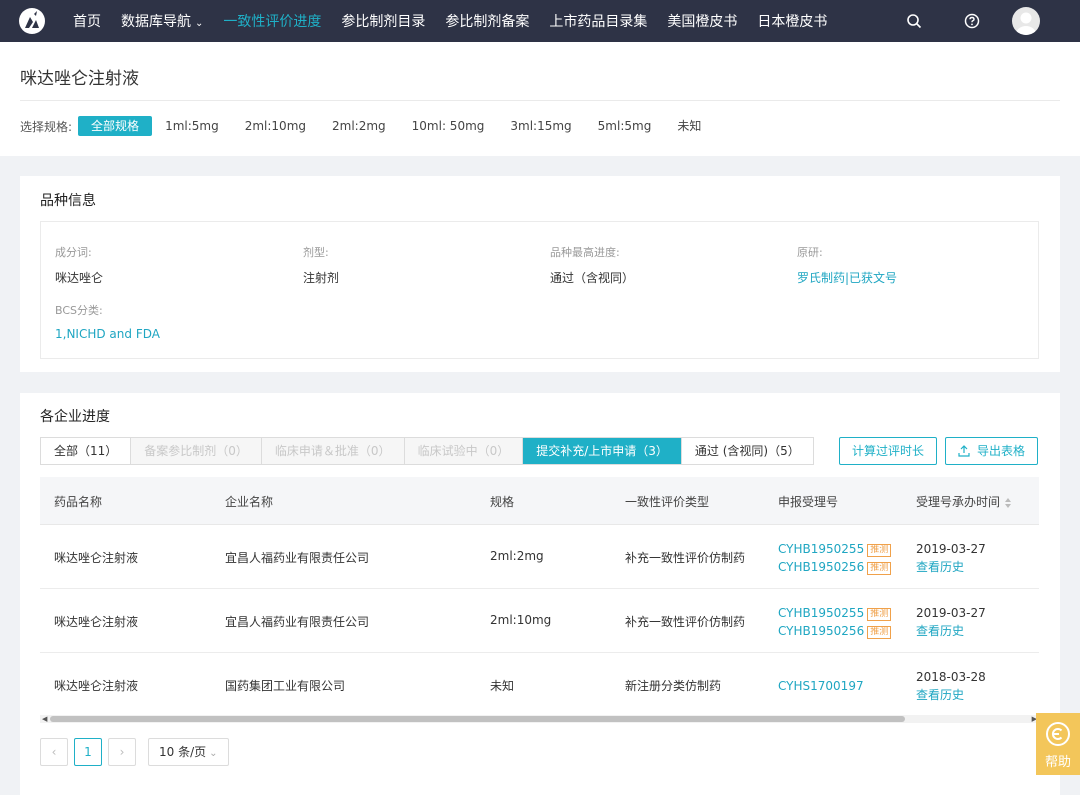 This screenshot has height=795, width=1080. Describe the element at coordinates (964, 451) in the screenshot. I see `upload-icon` at that location.